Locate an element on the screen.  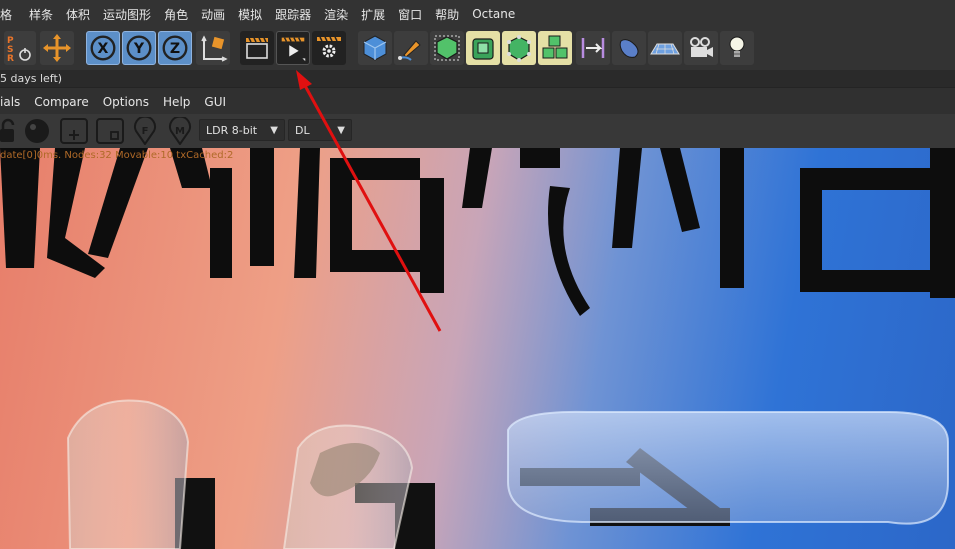
deformer-icon is located at coordinates (593, 48).